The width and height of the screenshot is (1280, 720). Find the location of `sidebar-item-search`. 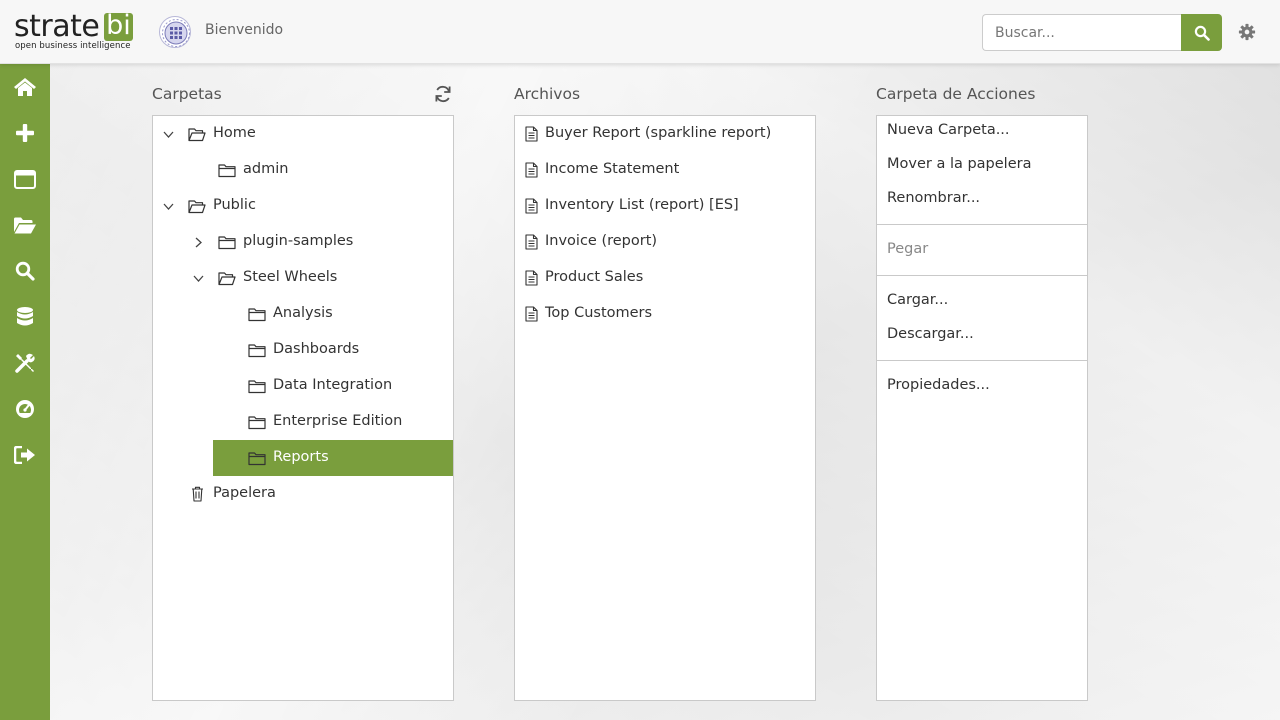

sidebar-item-search is located at coordinates (25, 271).